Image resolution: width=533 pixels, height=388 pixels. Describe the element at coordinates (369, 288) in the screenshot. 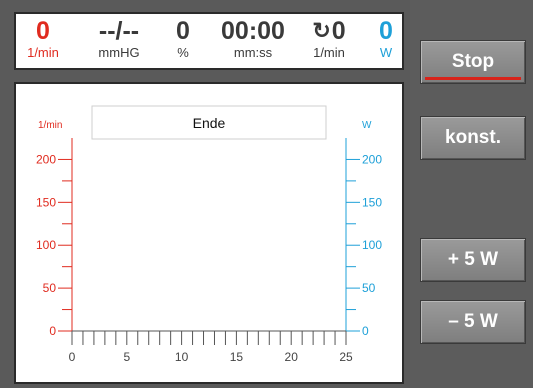

I see `right-axis-tick-label: 50` at that location.